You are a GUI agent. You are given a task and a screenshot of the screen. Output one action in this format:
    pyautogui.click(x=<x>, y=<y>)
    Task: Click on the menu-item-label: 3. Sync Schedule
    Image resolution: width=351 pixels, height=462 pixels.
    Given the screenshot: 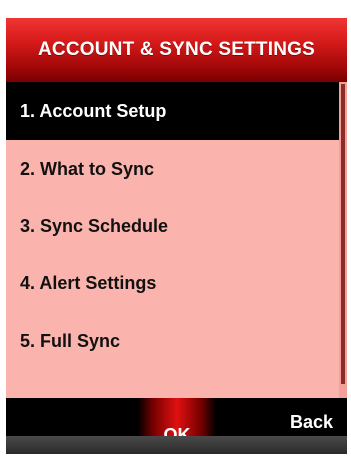 What is the action you would take?
    pyautogui.click(x=94, y=225)
    